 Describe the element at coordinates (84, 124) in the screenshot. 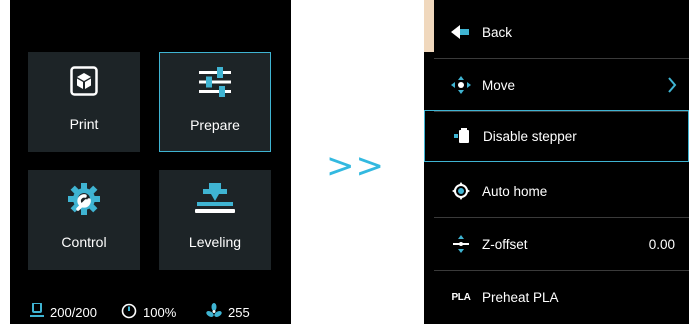

I see `print-label: Print` at that location.